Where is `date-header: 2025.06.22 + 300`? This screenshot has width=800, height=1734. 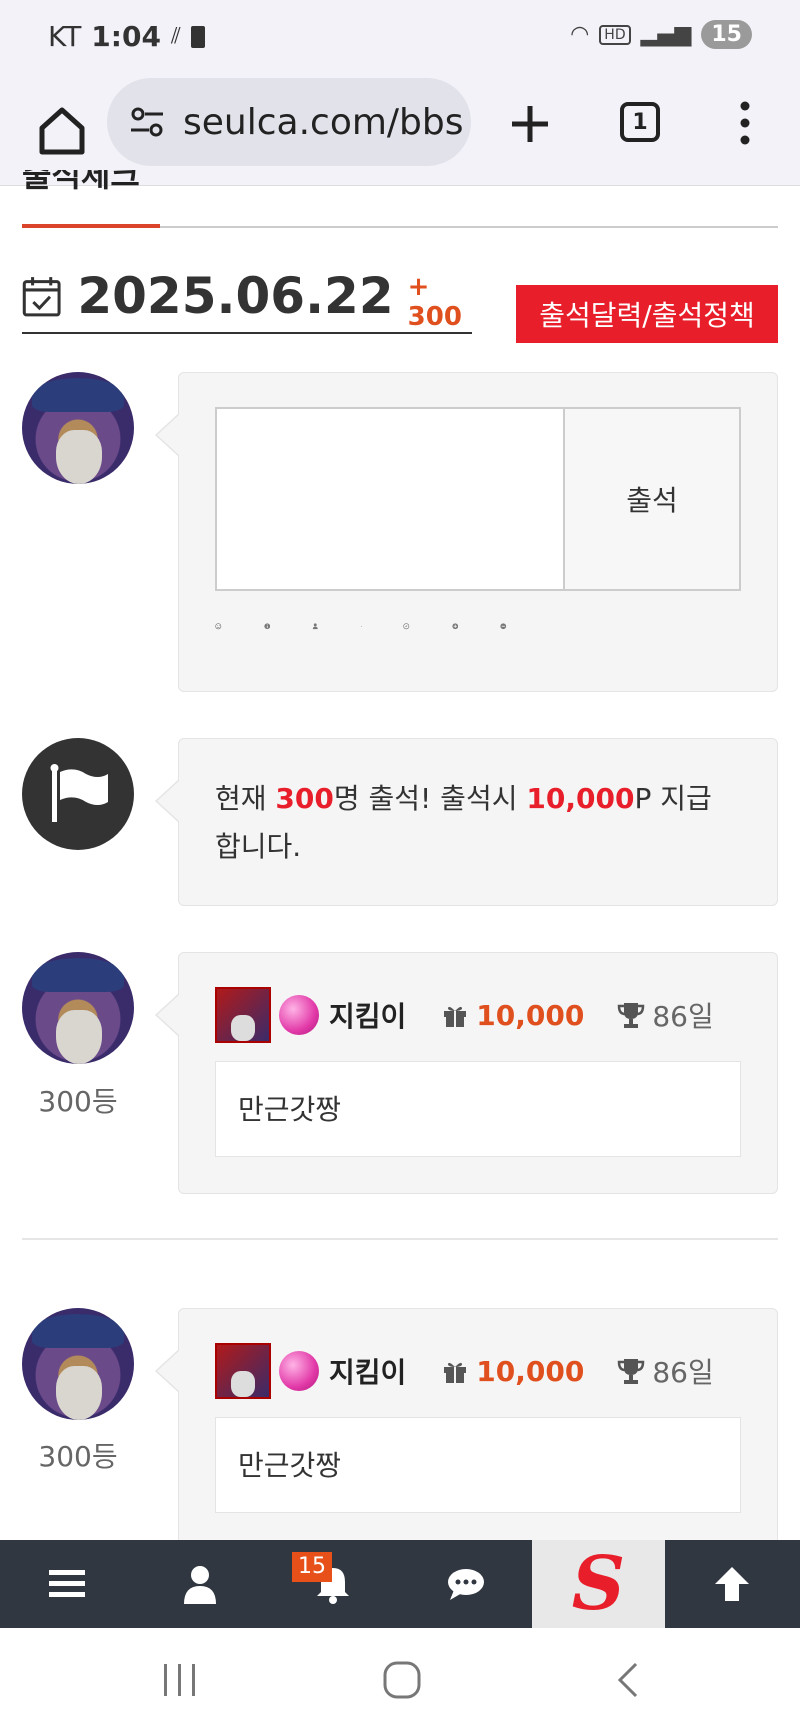
date-header: 2025.06.22 + 300 is located at coordinates (247, 297).